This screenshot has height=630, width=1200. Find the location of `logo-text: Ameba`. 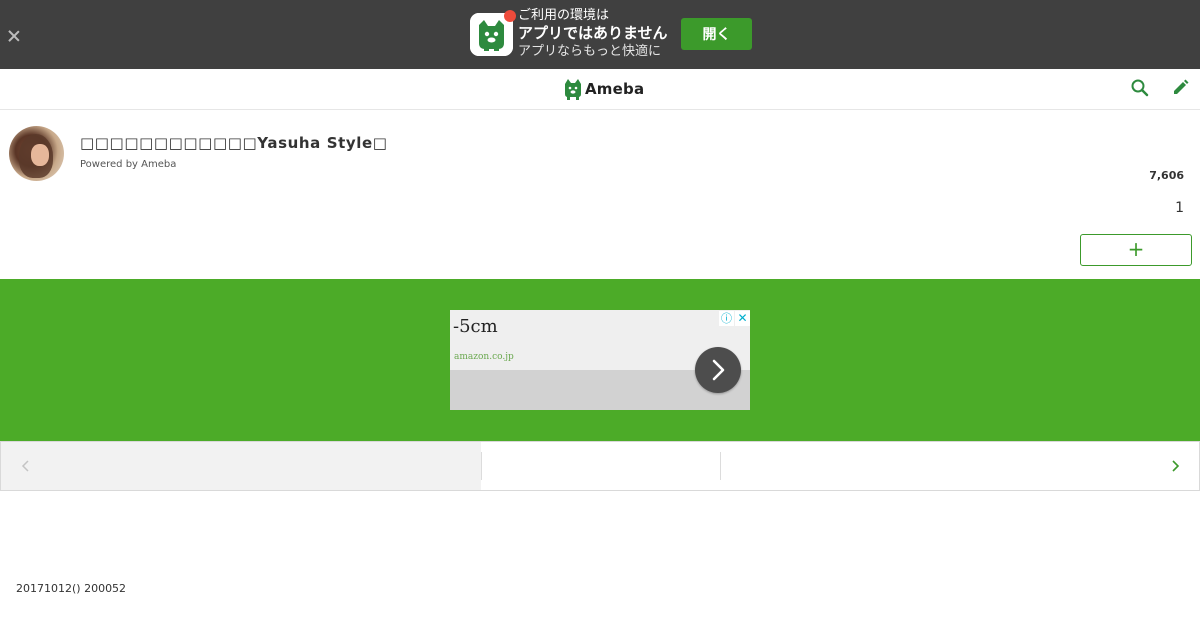

logo-text: Ameba is located at coordinates (615, 89).